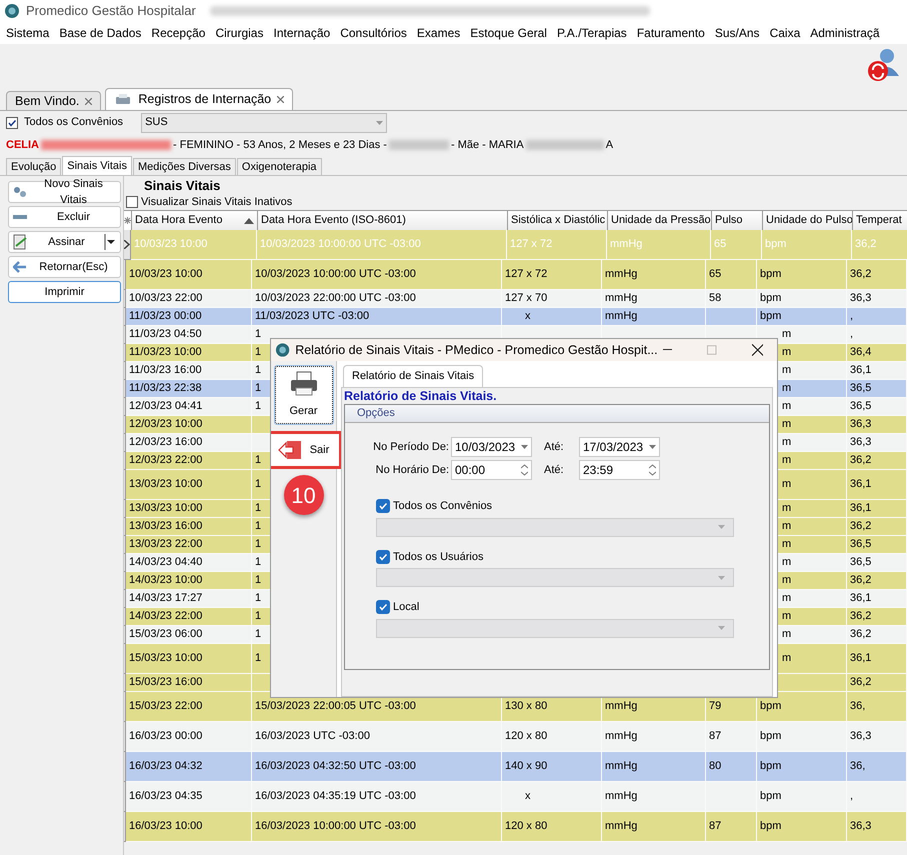 Image resolution: width=907 pixels, height=855 pixels. What do you see at coordinates (306, 450) in the screenshot?
I see `dialog-button: Sair` at bounding box center [306, 450].